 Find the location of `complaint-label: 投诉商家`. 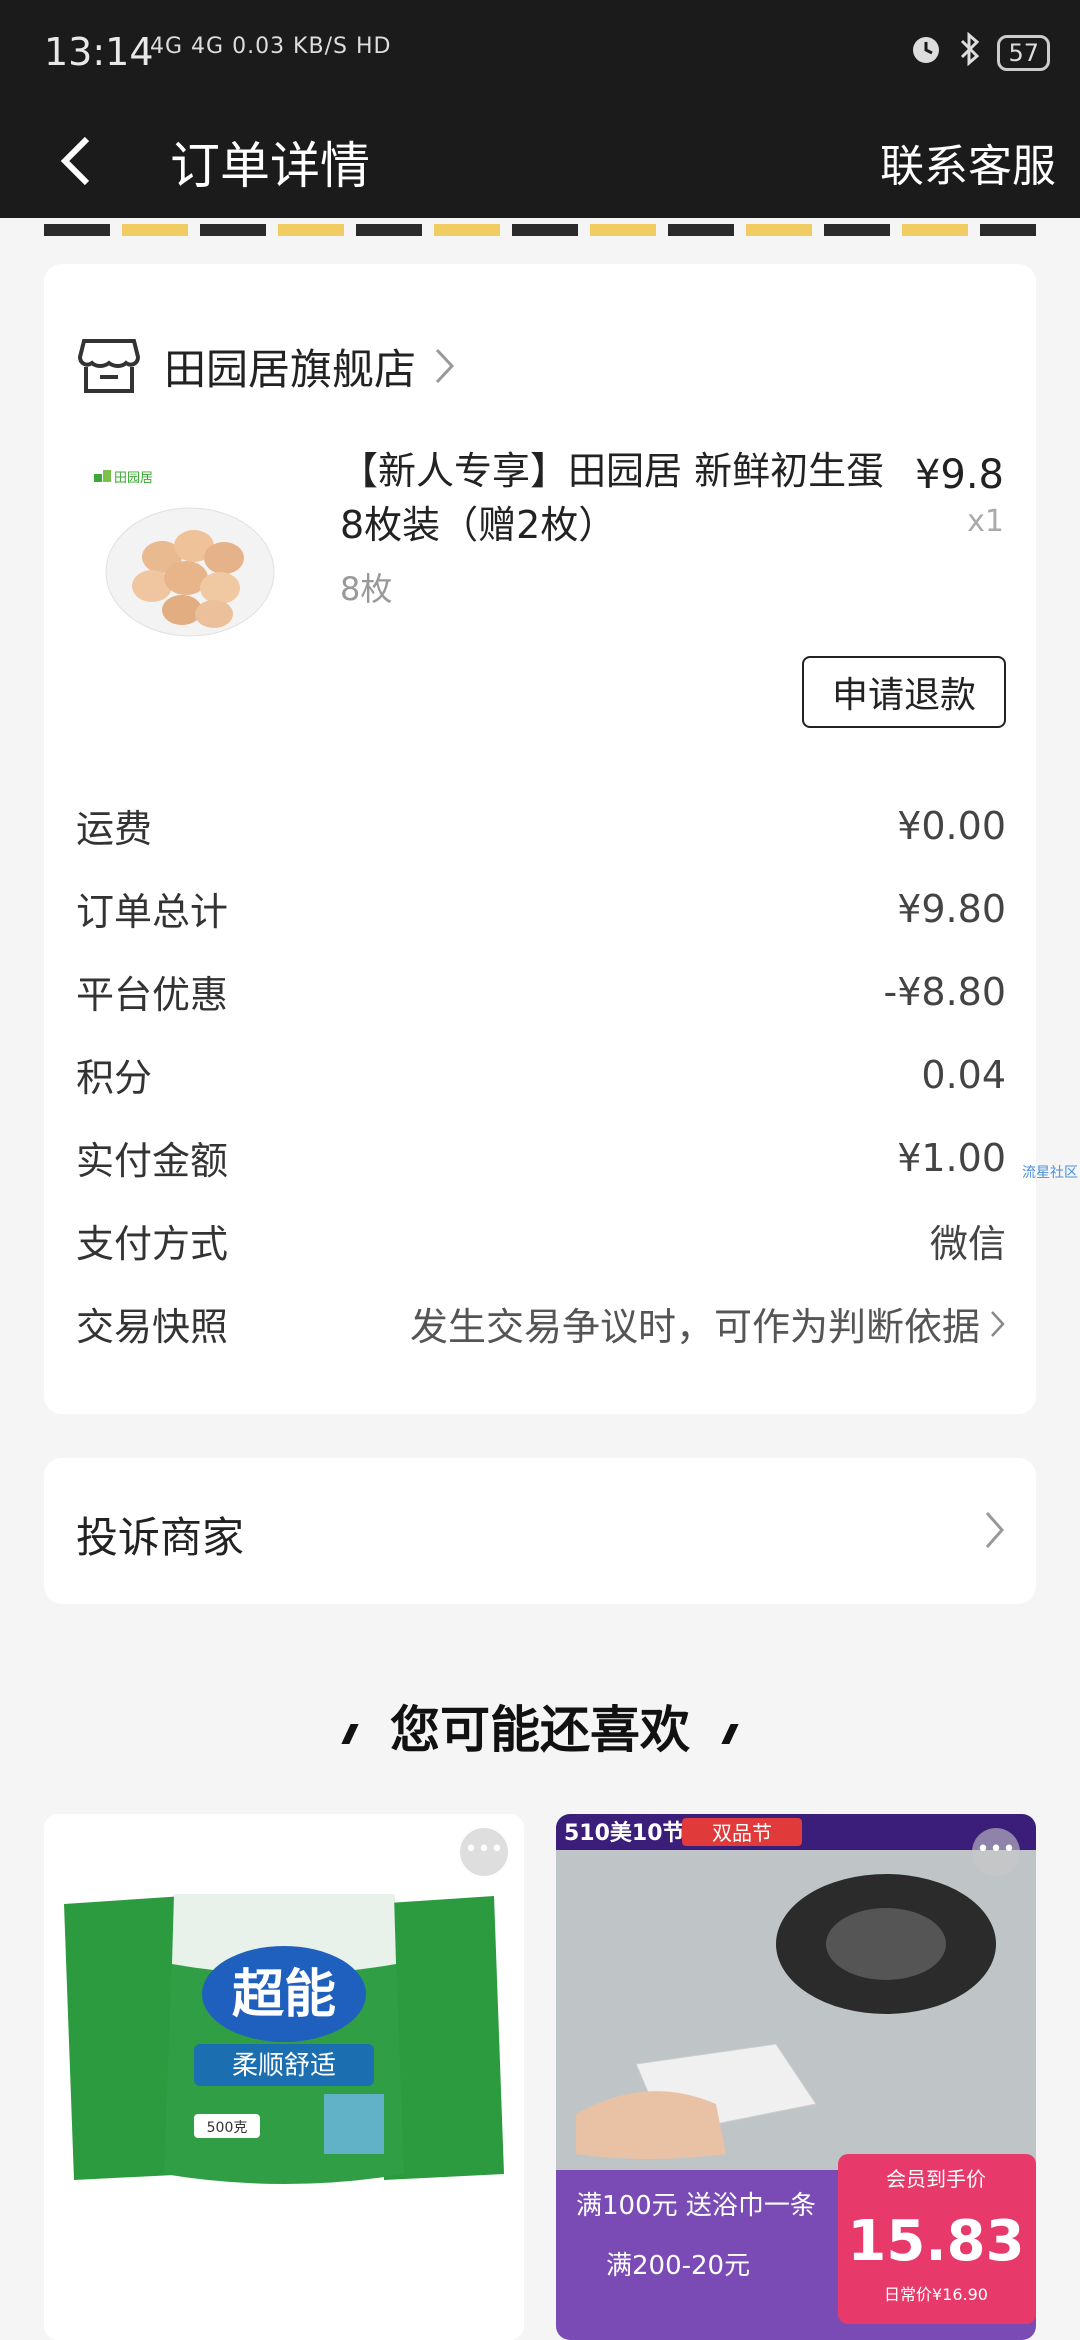

complaint-label: 投诉商家 is located at coordinates (160, 1537).